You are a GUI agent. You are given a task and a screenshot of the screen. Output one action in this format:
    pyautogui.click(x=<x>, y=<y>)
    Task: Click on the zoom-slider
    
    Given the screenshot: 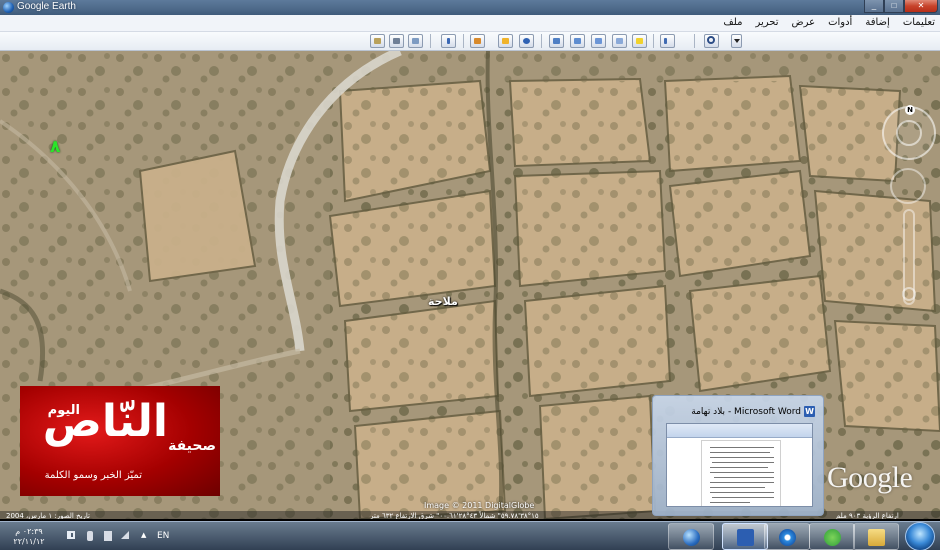 What is the action you would take?
    pyautogui.click(x=909, y=257)
    